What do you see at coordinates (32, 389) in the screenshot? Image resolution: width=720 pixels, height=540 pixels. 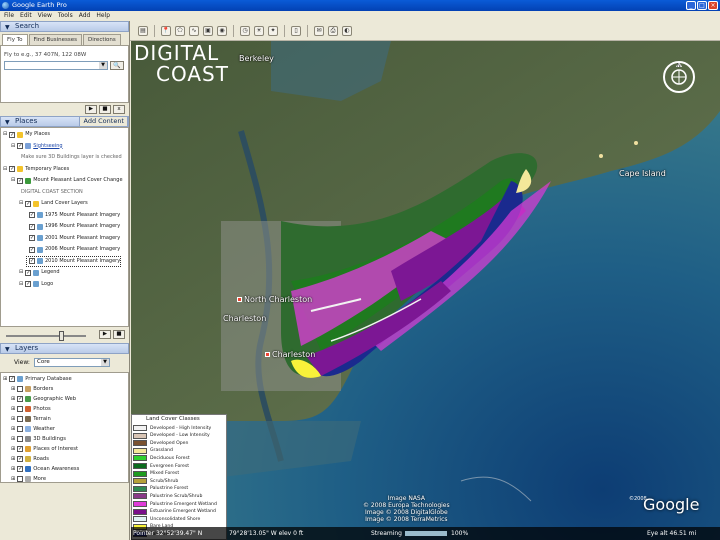 I see `layer-item: ⊞ Borders` at bounding box center [32, 389].